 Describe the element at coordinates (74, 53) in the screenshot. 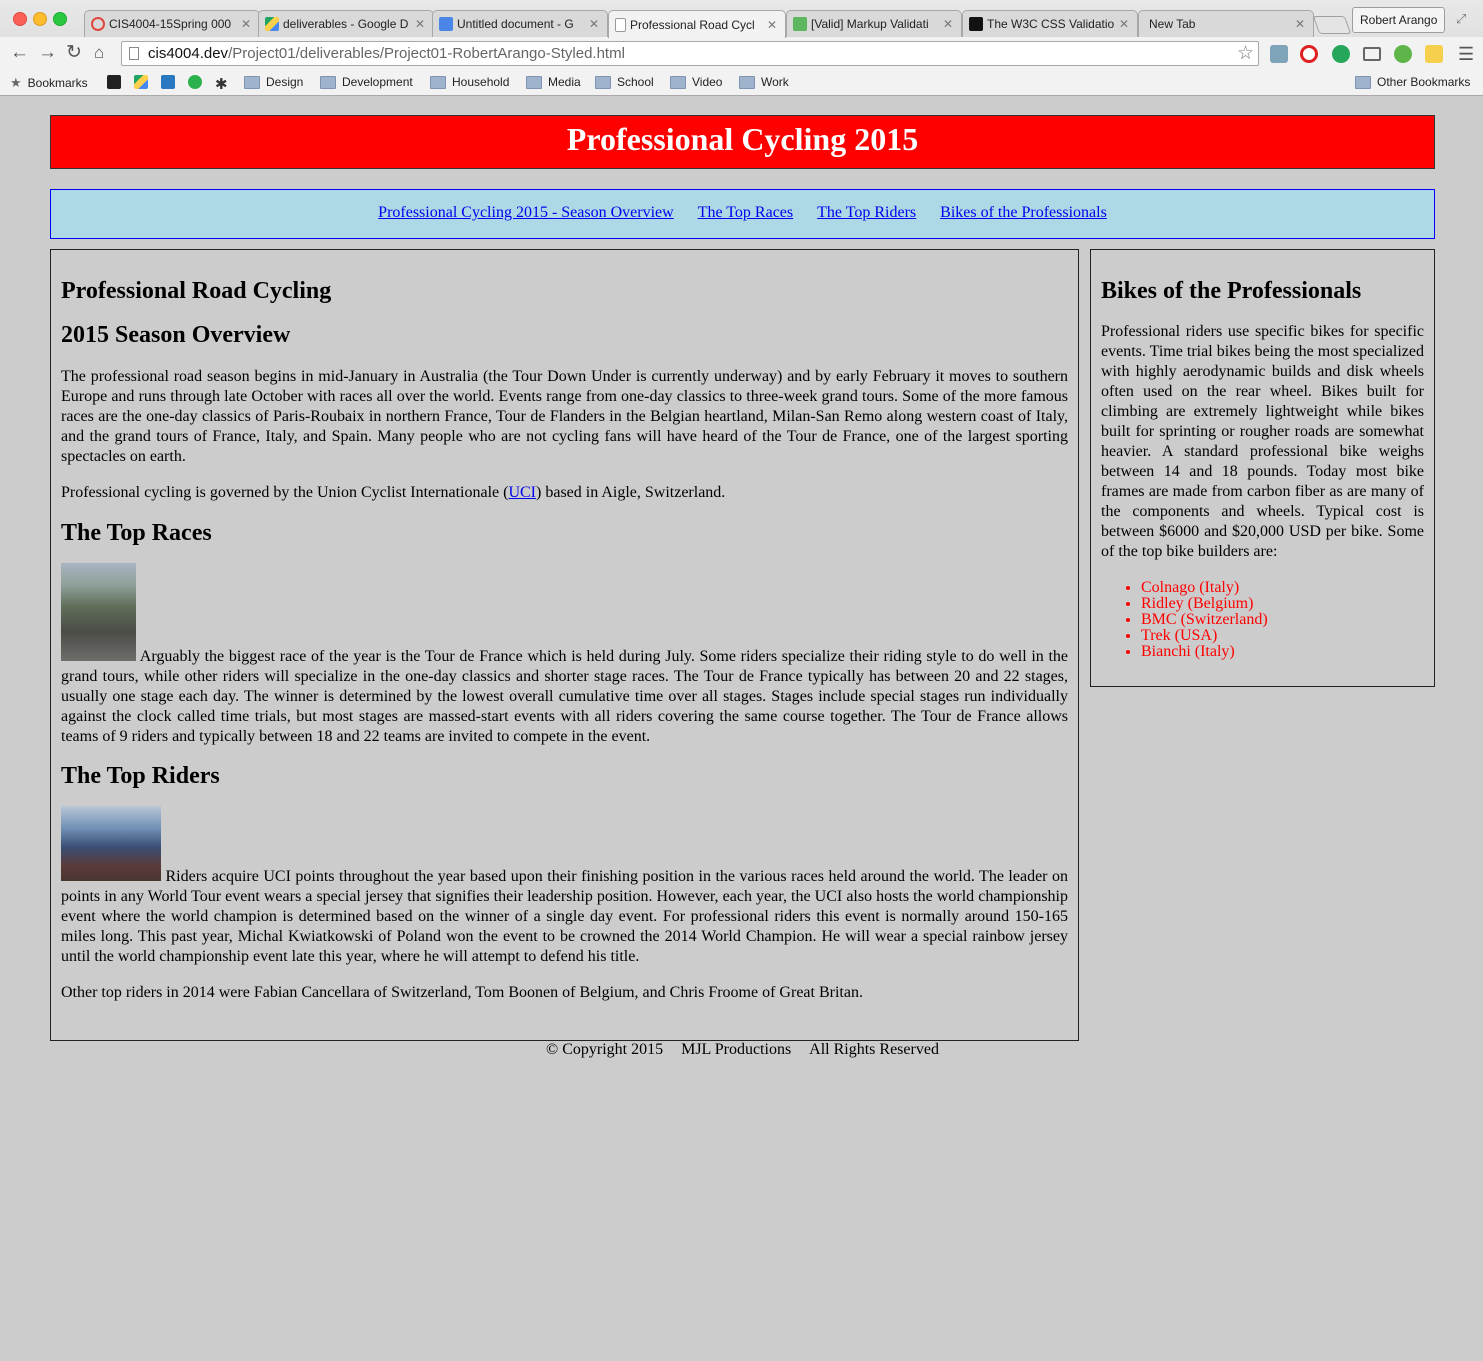

I see `reload-icon: ↻` at that location.